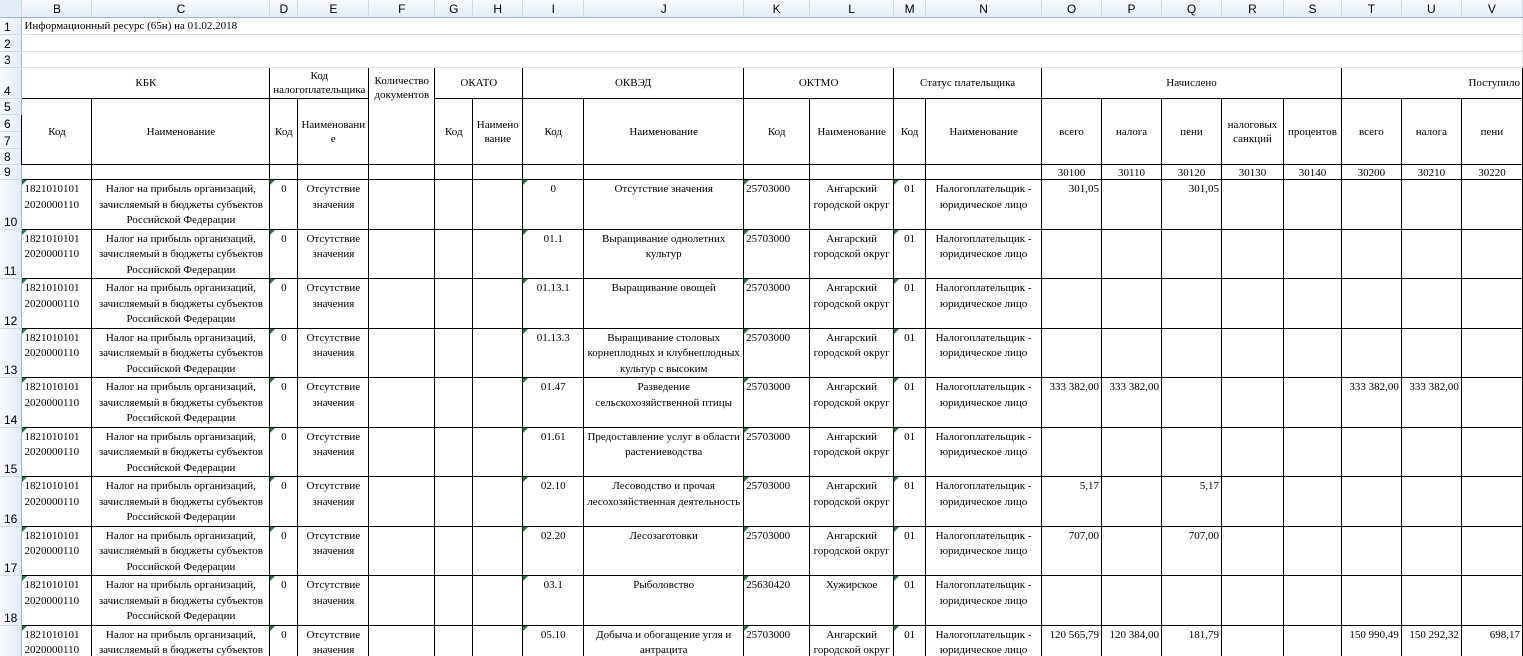 This screenshot has width=1523, height=656. I want to click on column-header-k: K, so click(777, 9).